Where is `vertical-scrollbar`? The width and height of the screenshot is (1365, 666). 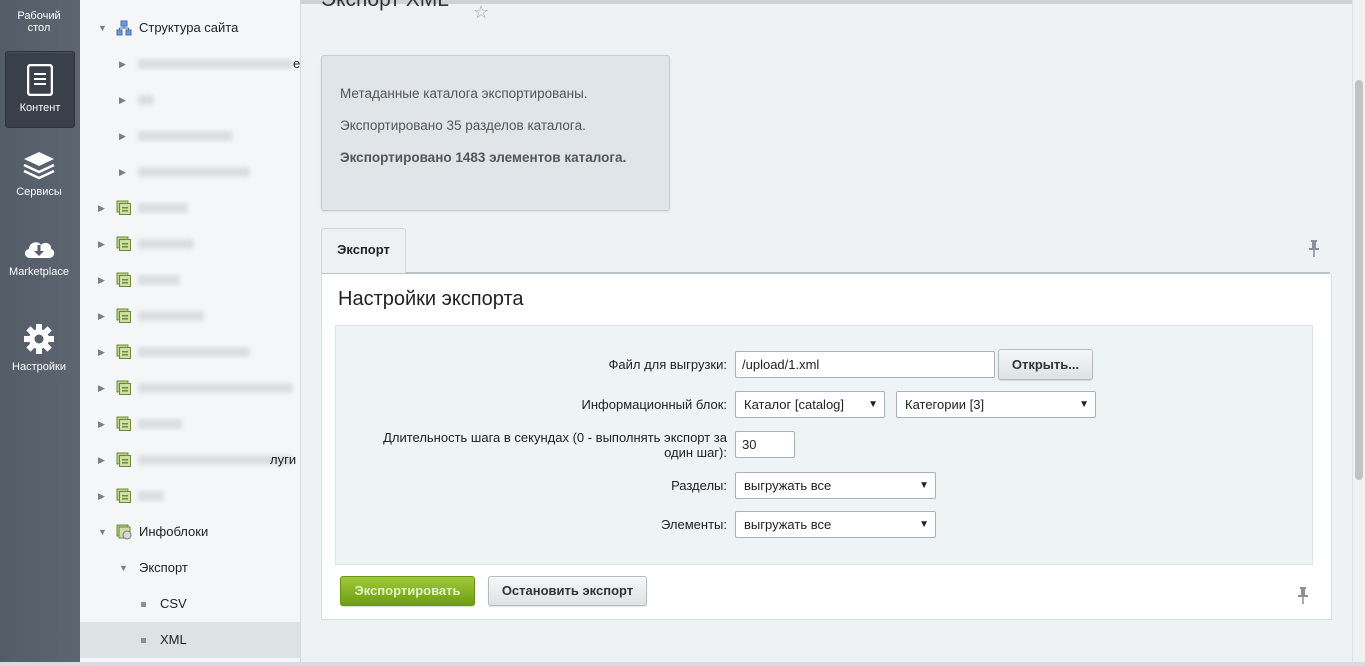
vertical-scrollbar is located at coordinates (1358, 333).